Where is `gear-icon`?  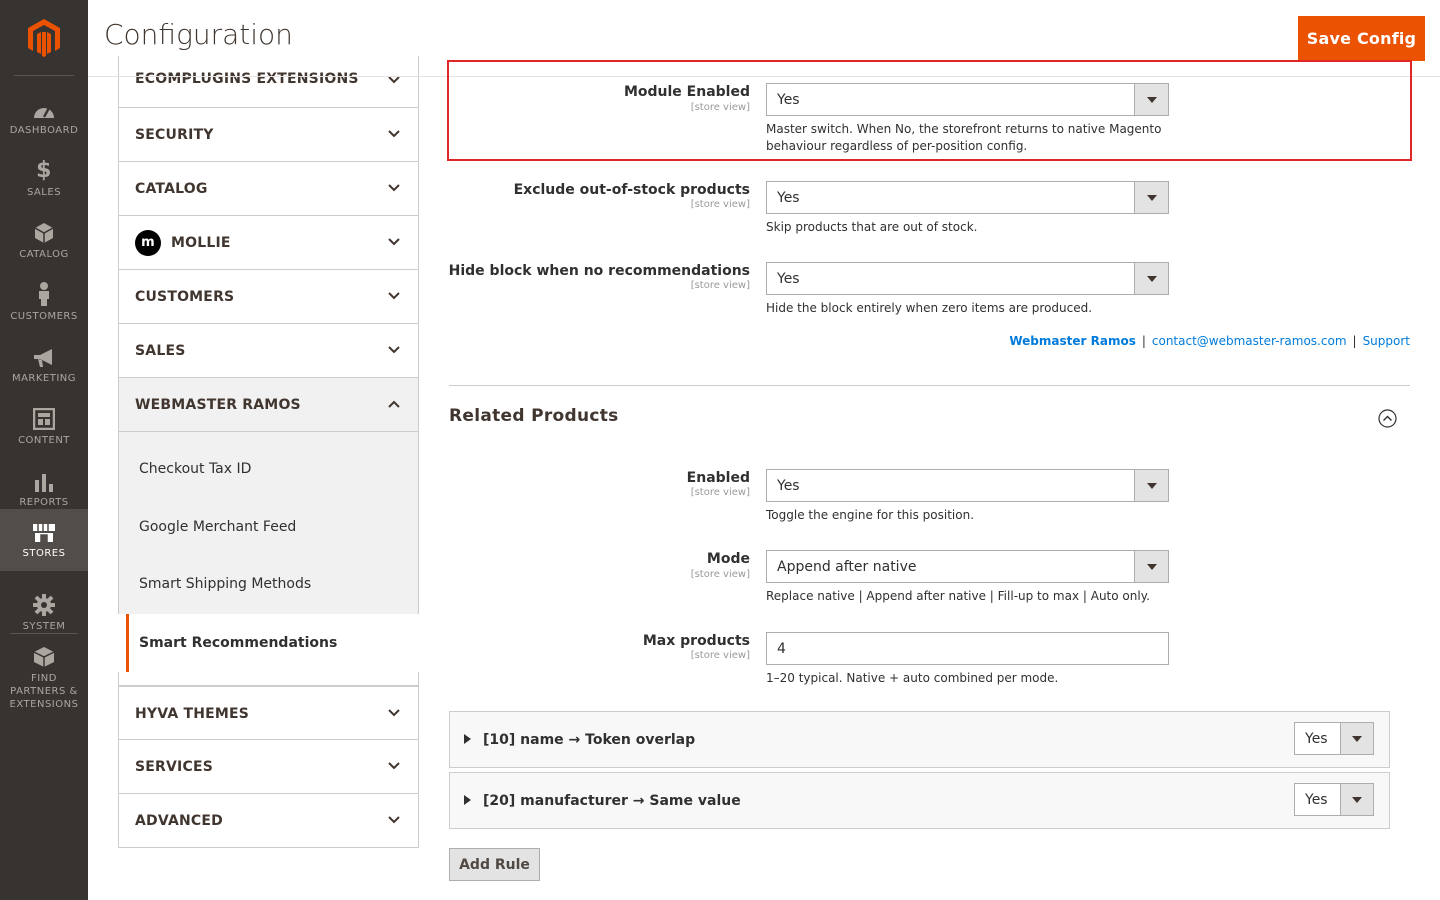 gear-icon is located at coordinates (44, 604).